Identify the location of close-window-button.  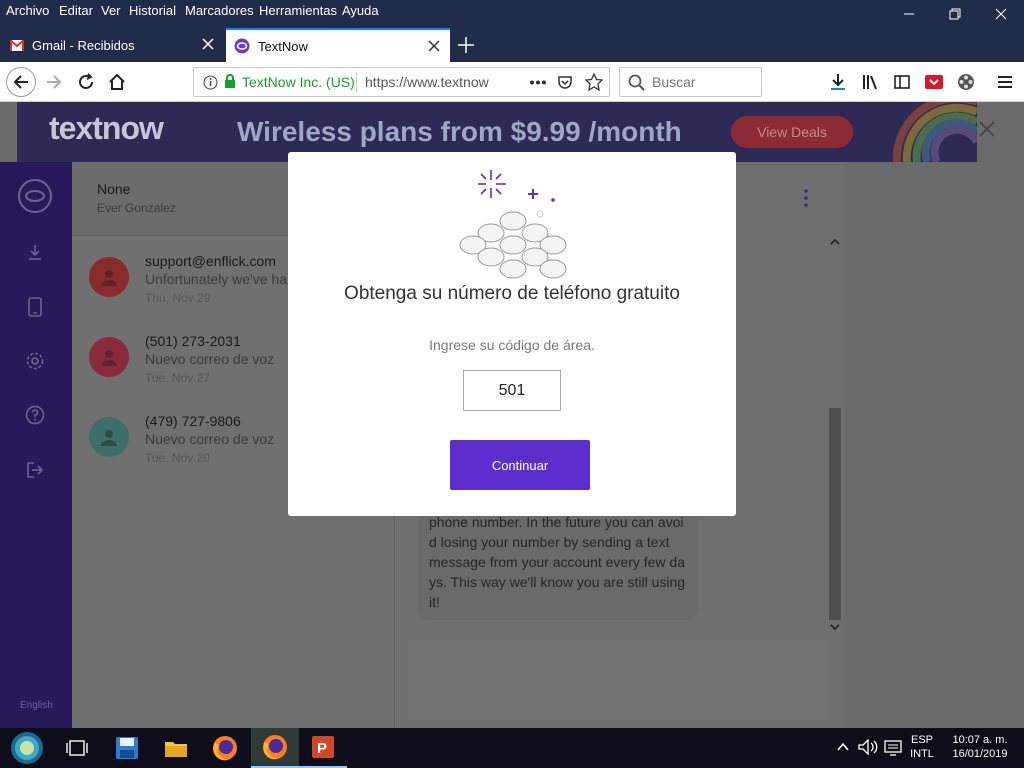
(1001, 14).